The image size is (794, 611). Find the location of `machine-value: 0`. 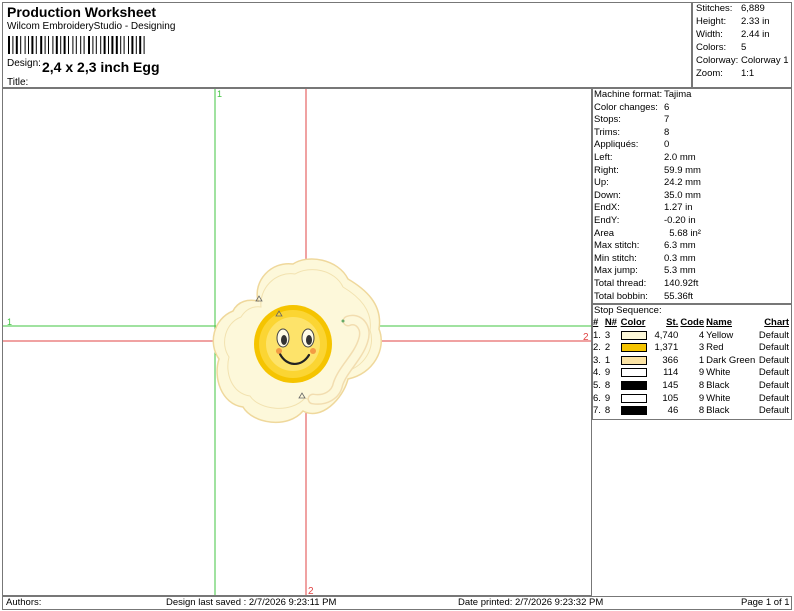

machine-value: 0 is located at coordinates (667, 145).